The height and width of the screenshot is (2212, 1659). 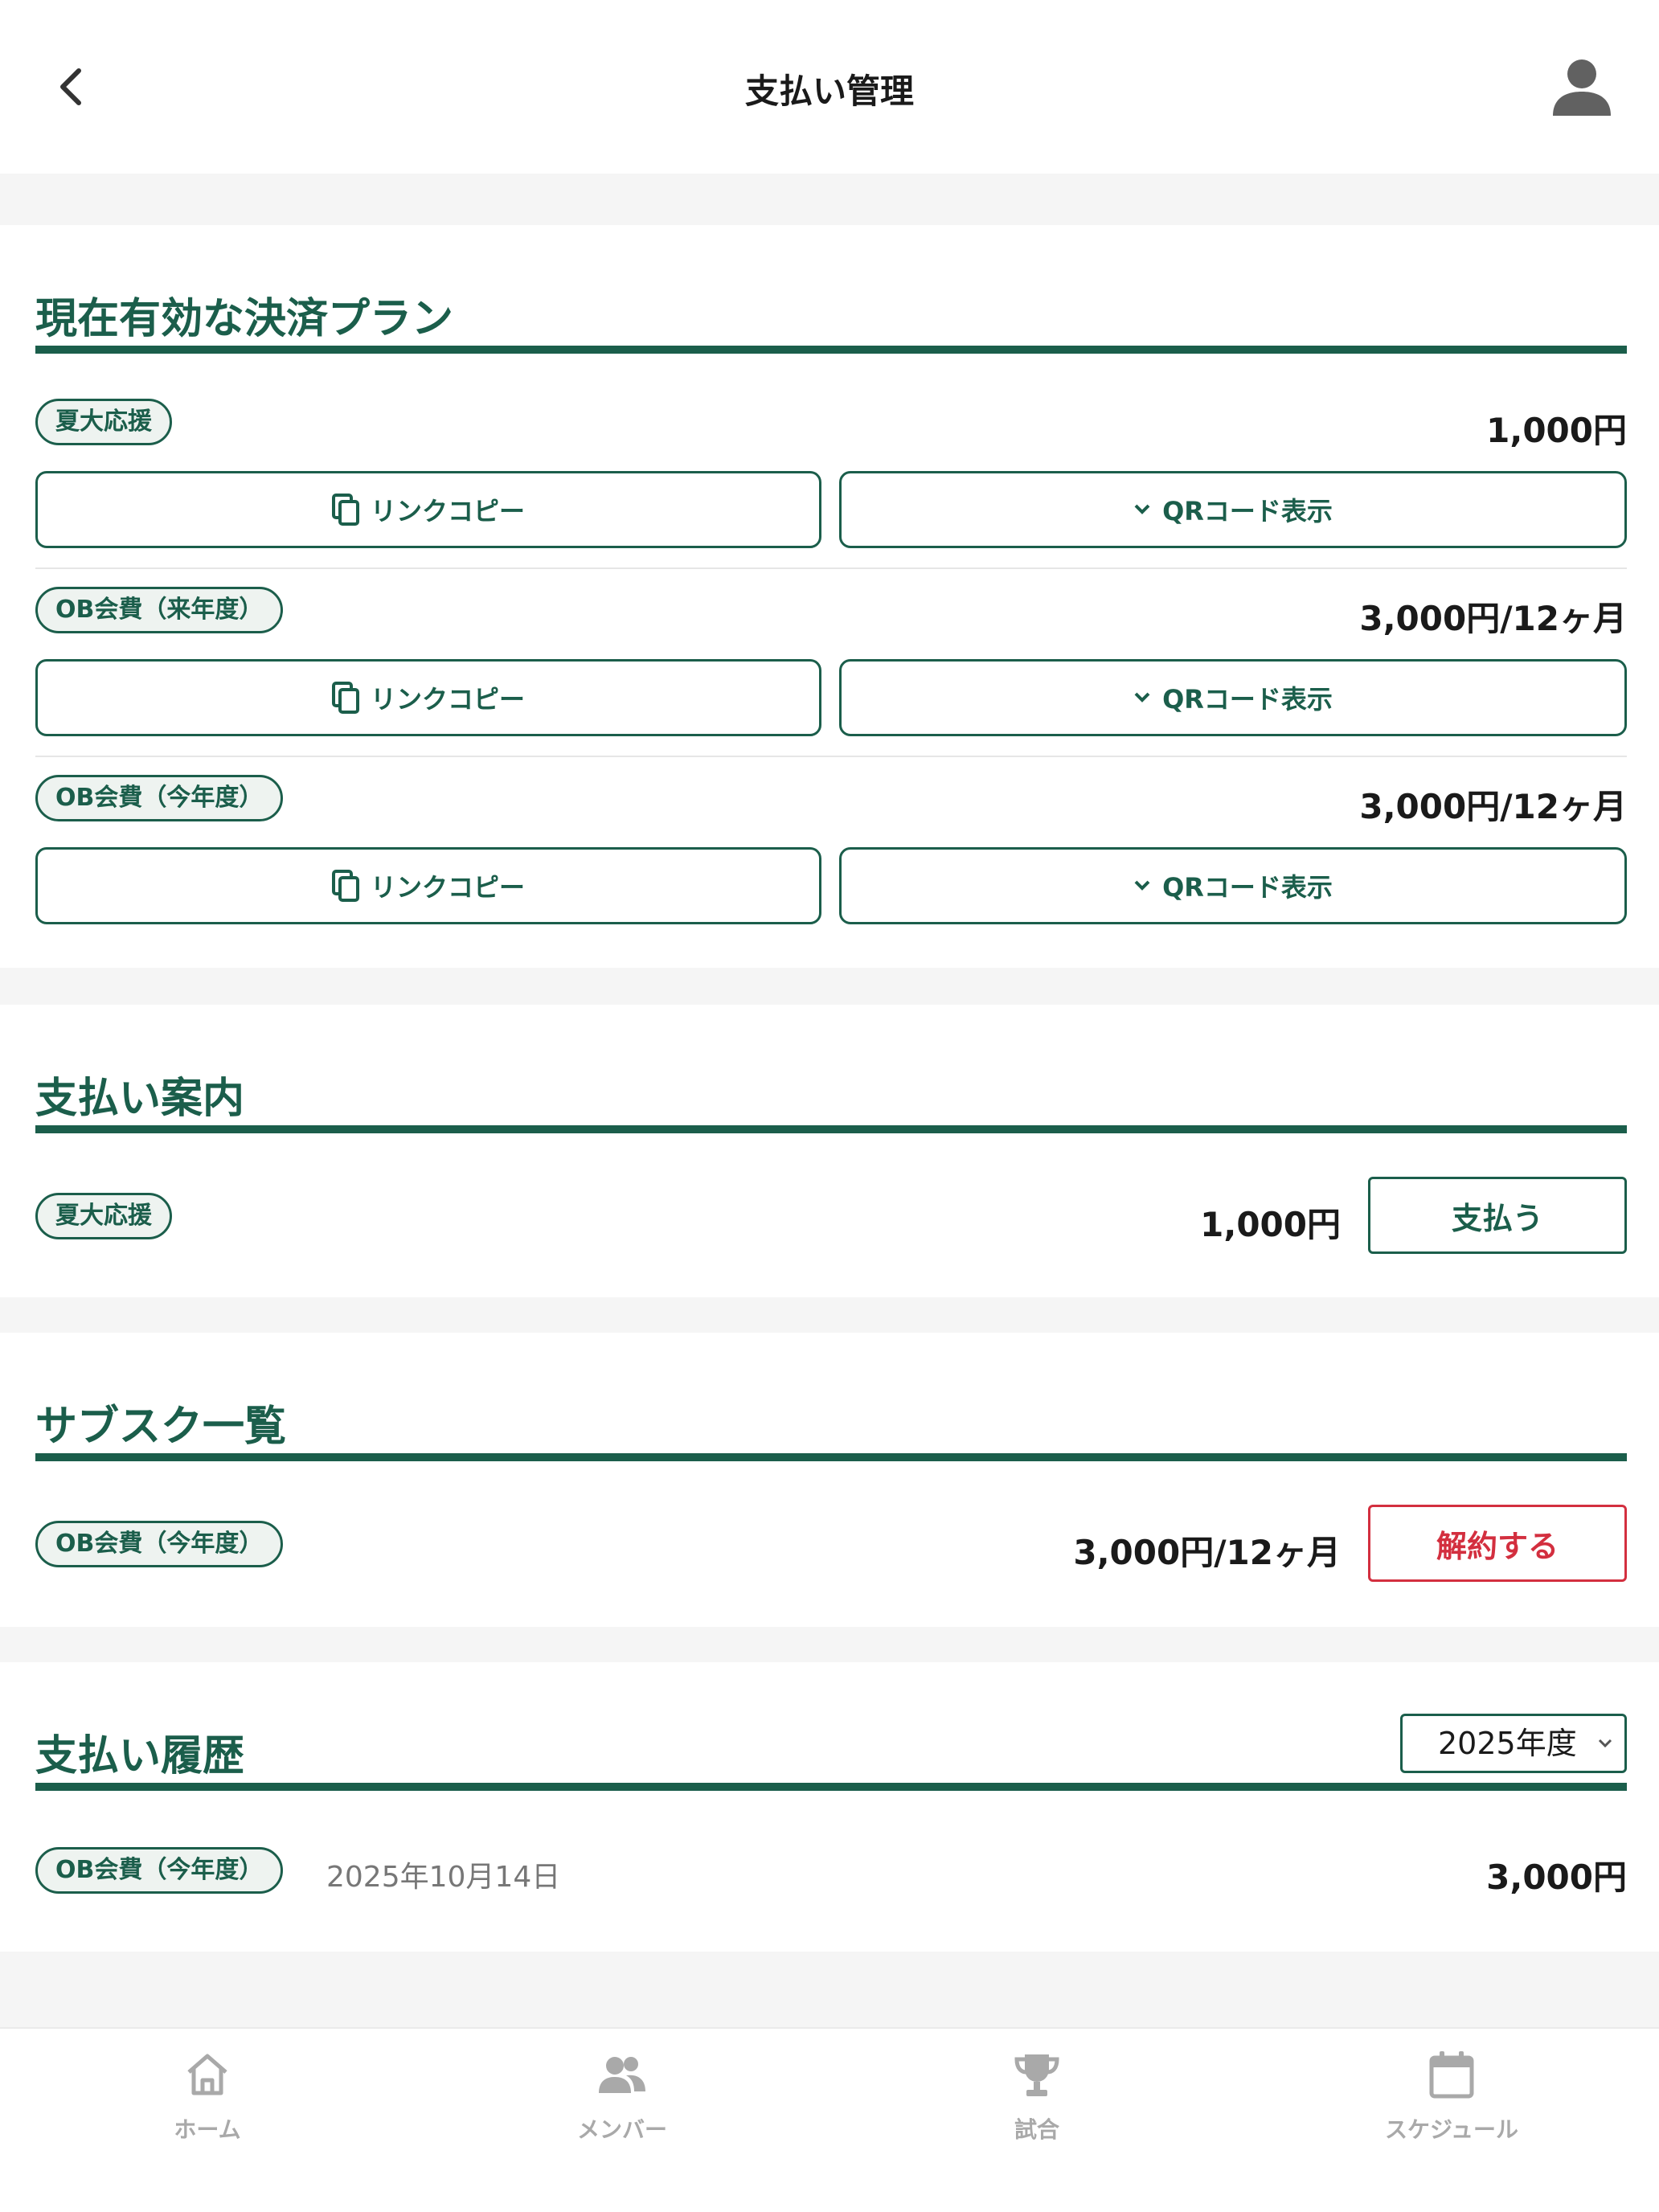 I want to click on payment-history-section: 支払い履歴 OB会費（今年度） 2025年10月14日 3,000円, so click(x=829, y=1807).